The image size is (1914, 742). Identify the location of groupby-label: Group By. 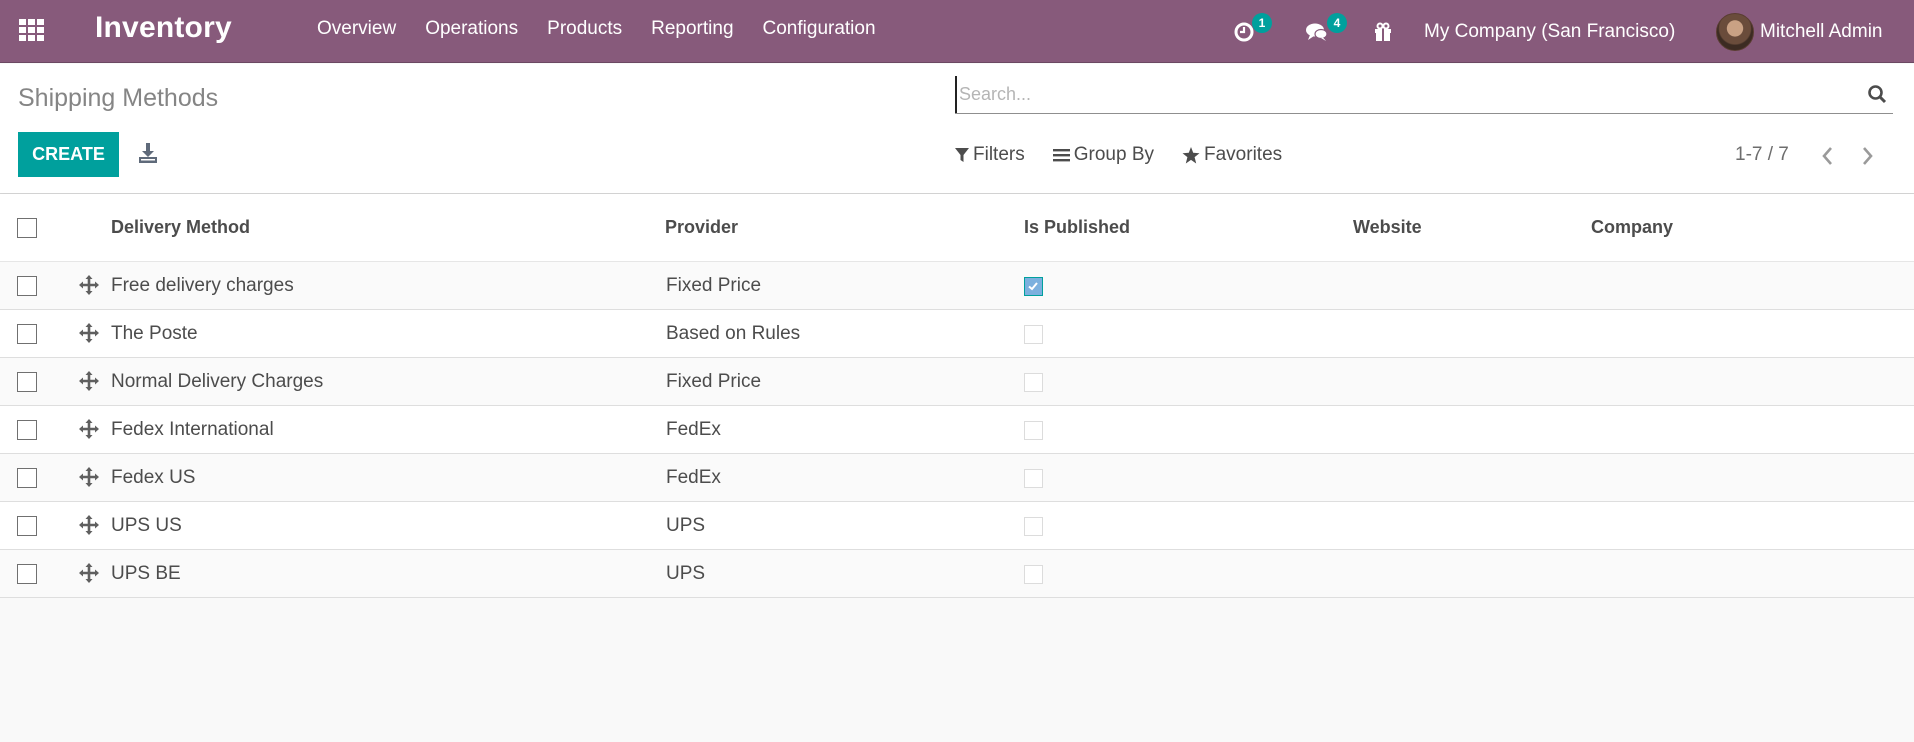
(1113, 154).